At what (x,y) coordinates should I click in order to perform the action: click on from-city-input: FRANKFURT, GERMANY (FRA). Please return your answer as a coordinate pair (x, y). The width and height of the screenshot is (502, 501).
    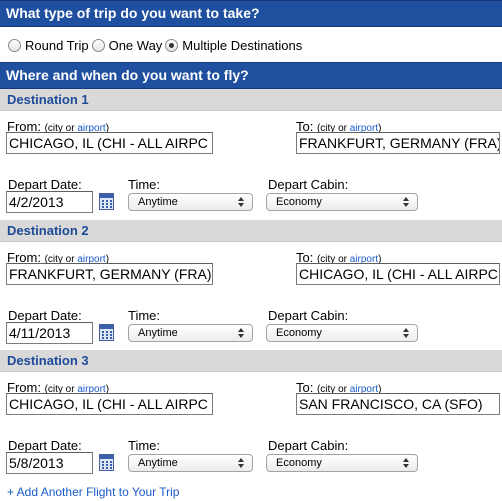
    Looking at the image, I should click on (109, 274).